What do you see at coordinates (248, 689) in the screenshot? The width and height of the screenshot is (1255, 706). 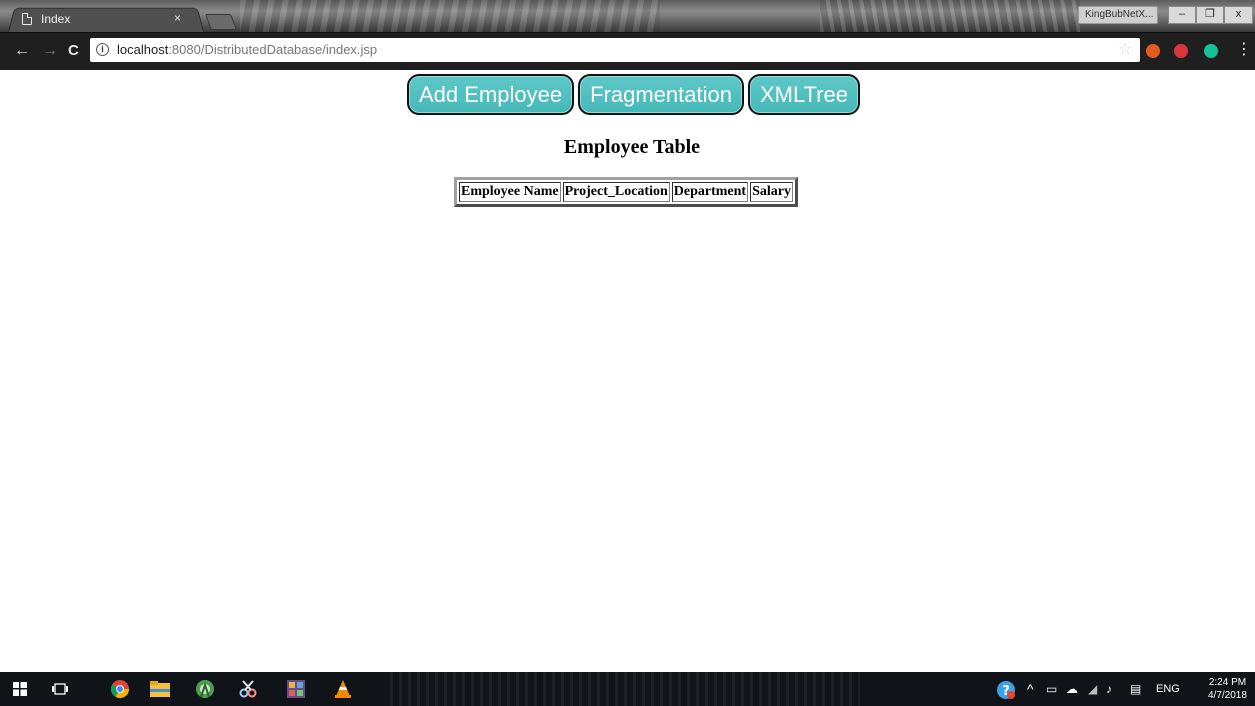 I see `snipping-tool-icon` at bounding box center [248, 689].